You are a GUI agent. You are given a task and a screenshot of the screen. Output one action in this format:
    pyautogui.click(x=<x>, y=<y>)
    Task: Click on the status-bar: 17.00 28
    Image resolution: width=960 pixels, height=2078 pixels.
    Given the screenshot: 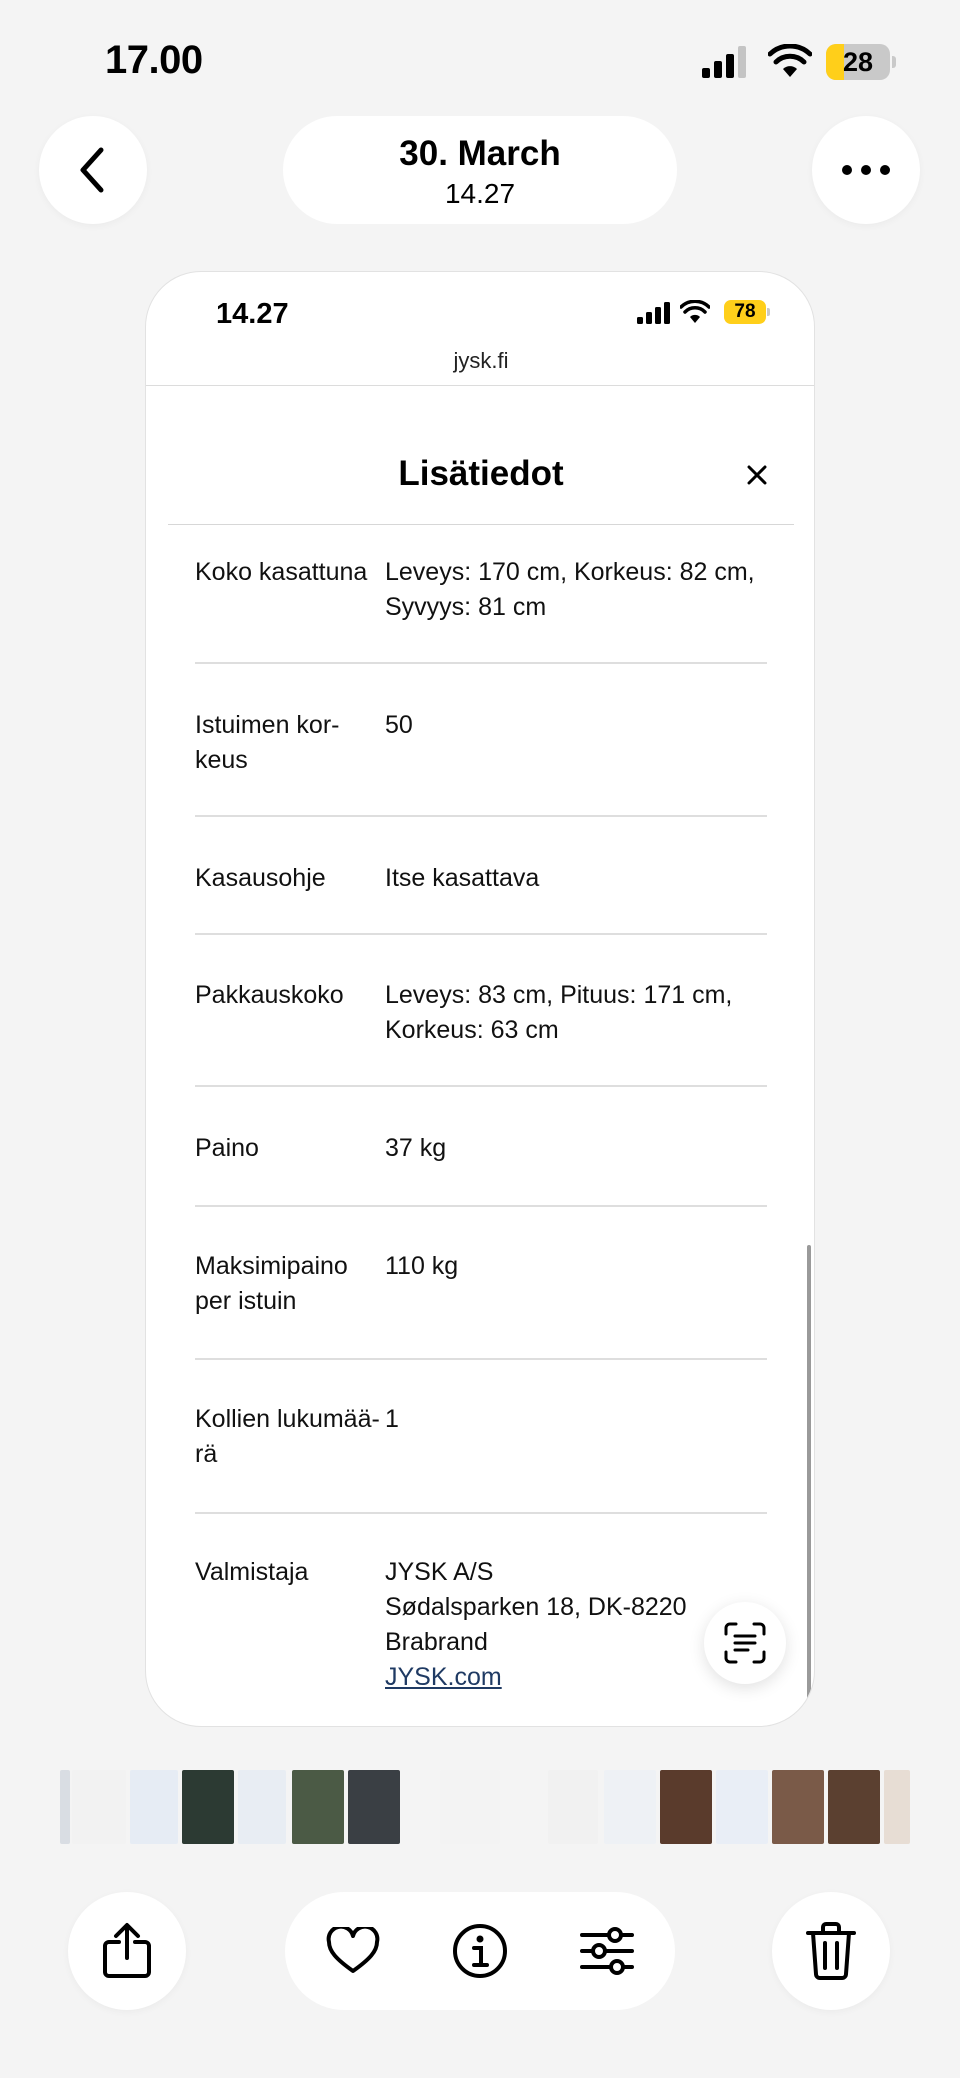 What is the action you would take?
    pyautogui.click(x=480, y=60)
    